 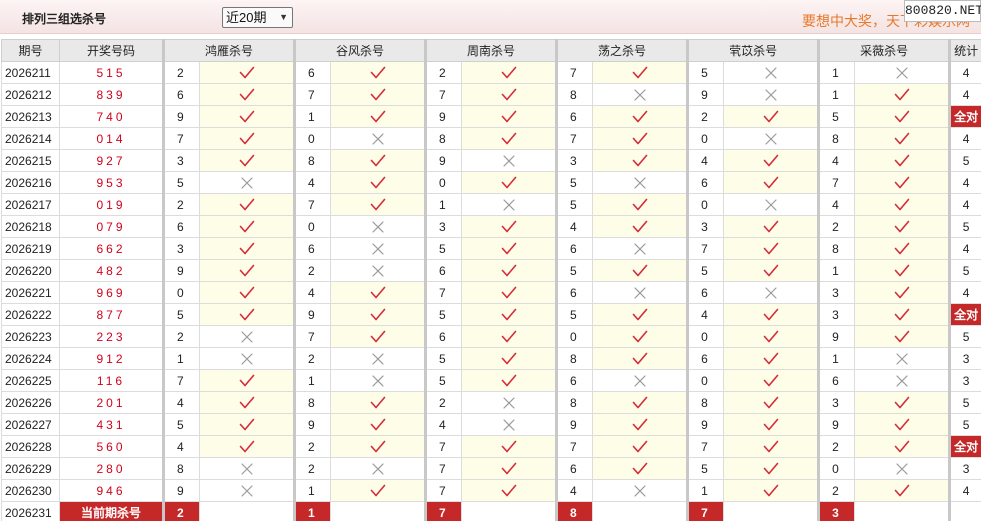 I want to click on table-header-row: 期号 开奖号码 鸿雁杀号 谷风杀号 周南杀号 荡之杀号 茕苡杀号 采薇杀号 统计, so click(x=491, y=50).